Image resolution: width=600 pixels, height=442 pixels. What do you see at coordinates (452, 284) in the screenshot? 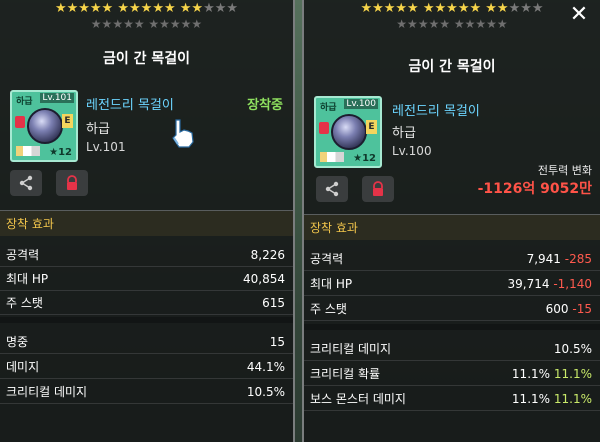
I see `stat-row: 최대 HP 39,714 -1,140` at bounding box center [452, 284].